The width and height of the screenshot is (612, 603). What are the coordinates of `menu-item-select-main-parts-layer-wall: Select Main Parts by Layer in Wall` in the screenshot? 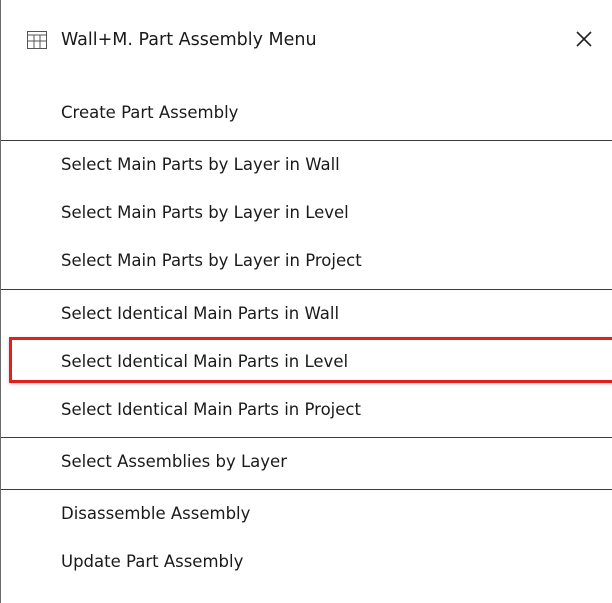 It's located at (306, 165).